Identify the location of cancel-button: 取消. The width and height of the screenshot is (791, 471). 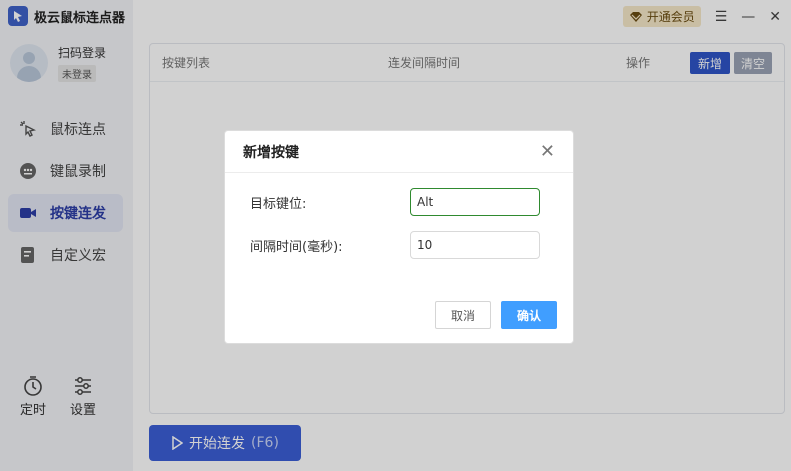
(463, 315).